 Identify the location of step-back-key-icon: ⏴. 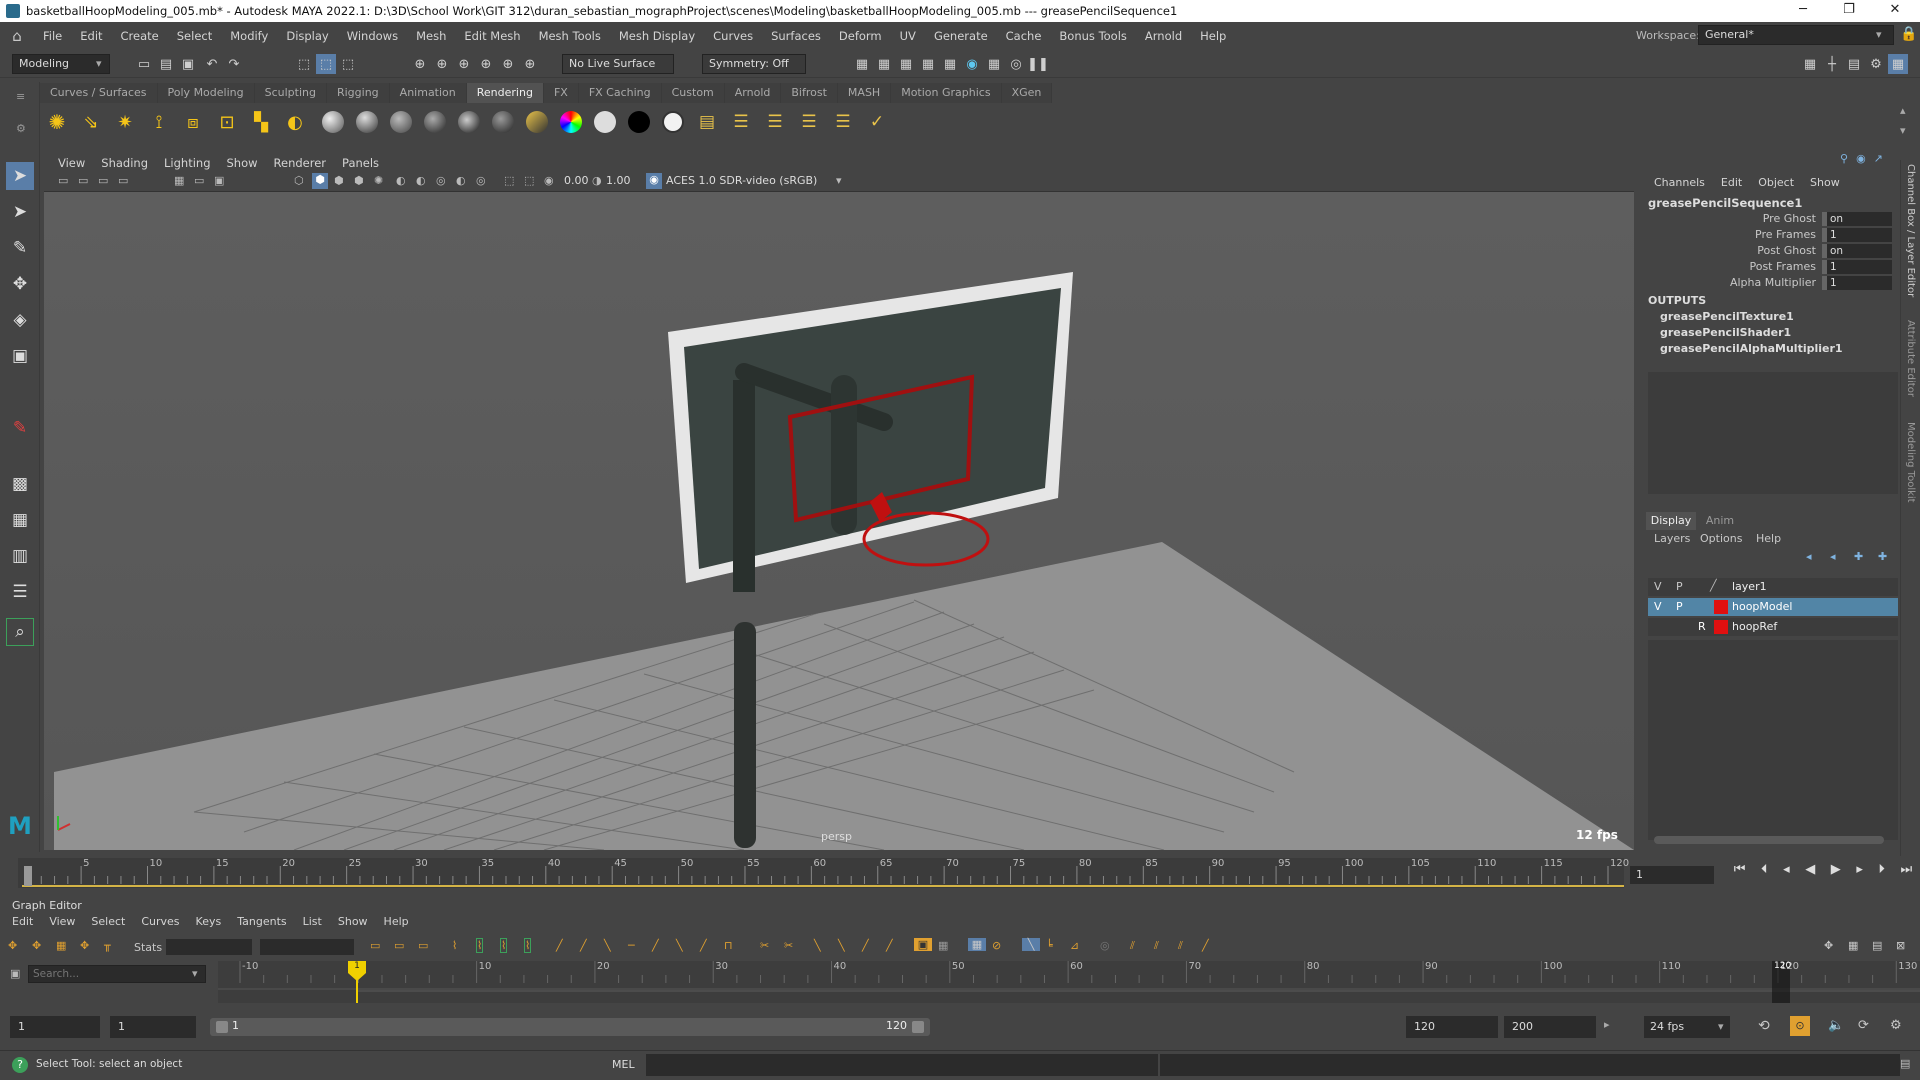
(1764, 873).